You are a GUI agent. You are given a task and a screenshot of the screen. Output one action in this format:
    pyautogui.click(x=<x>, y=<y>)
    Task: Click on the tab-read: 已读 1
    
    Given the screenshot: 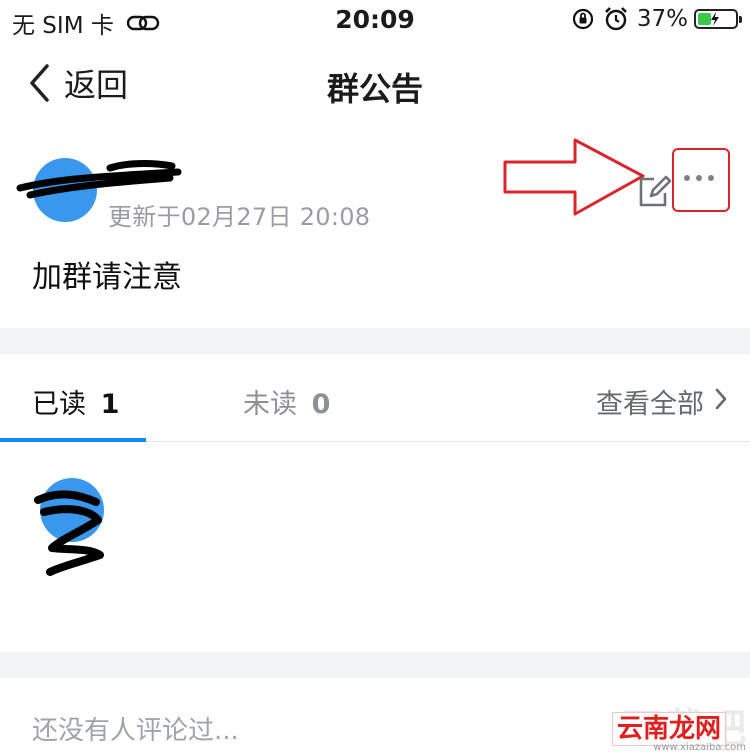 What is the action you would take?
    pyautogui.click(x=75, y=401)
    